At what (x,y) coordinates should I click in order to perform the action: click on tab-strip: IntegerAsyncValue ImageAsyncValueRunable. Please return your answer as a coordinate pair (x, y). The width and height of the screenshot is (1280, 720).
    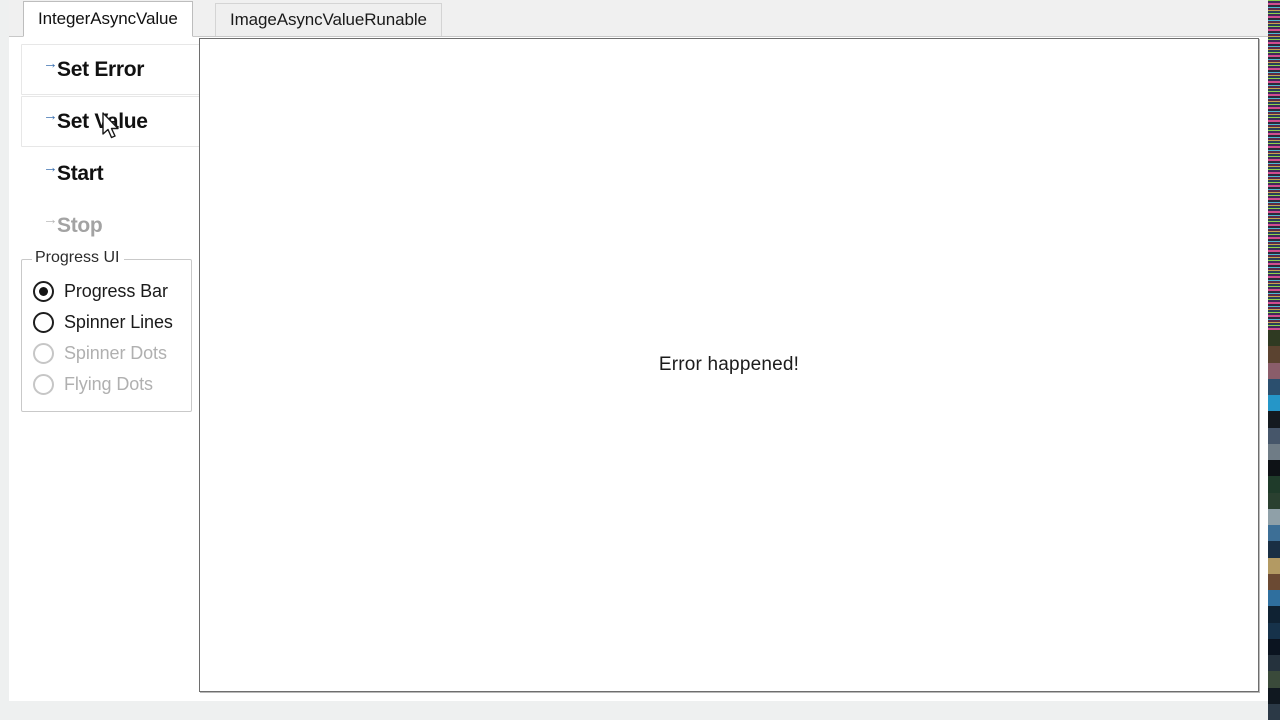
    Looking at the image, I should click on (638, 18).